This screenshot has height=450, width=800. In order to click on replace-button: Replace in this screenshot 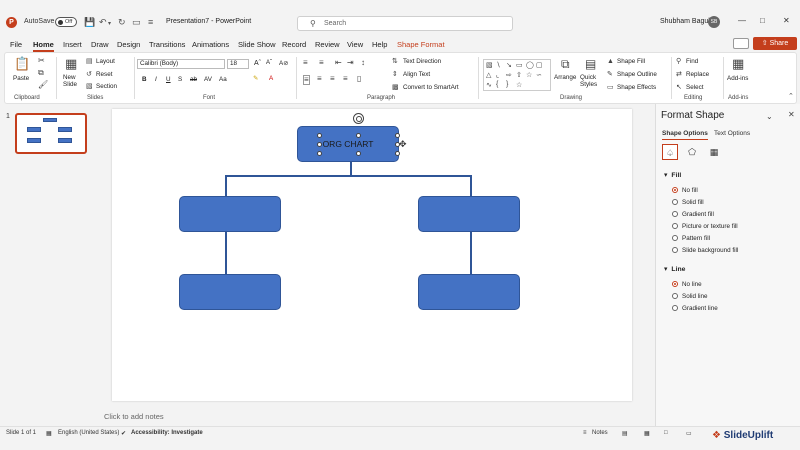, I will do `click(697, 74)`.